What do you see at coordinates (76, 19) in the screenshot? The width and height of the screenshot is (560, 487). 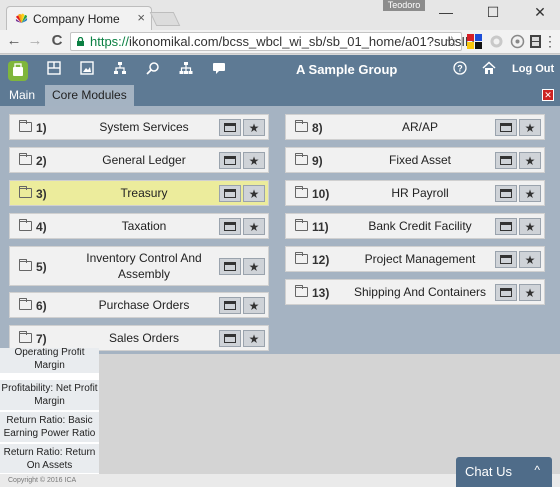 I see `tab-title: Company Home` at bounding box center [76, 19].